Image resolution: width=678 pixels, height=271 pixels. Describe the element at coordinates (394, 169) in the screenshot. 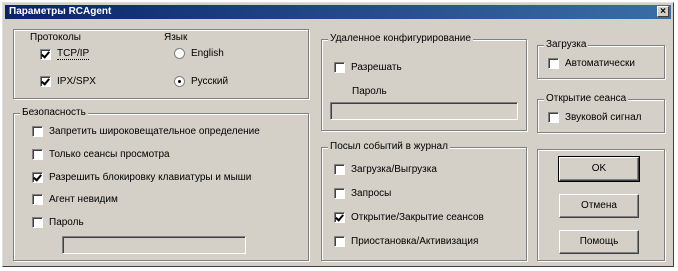

I see `checkbox-label: Загрузка/Выгрузка` at that location.